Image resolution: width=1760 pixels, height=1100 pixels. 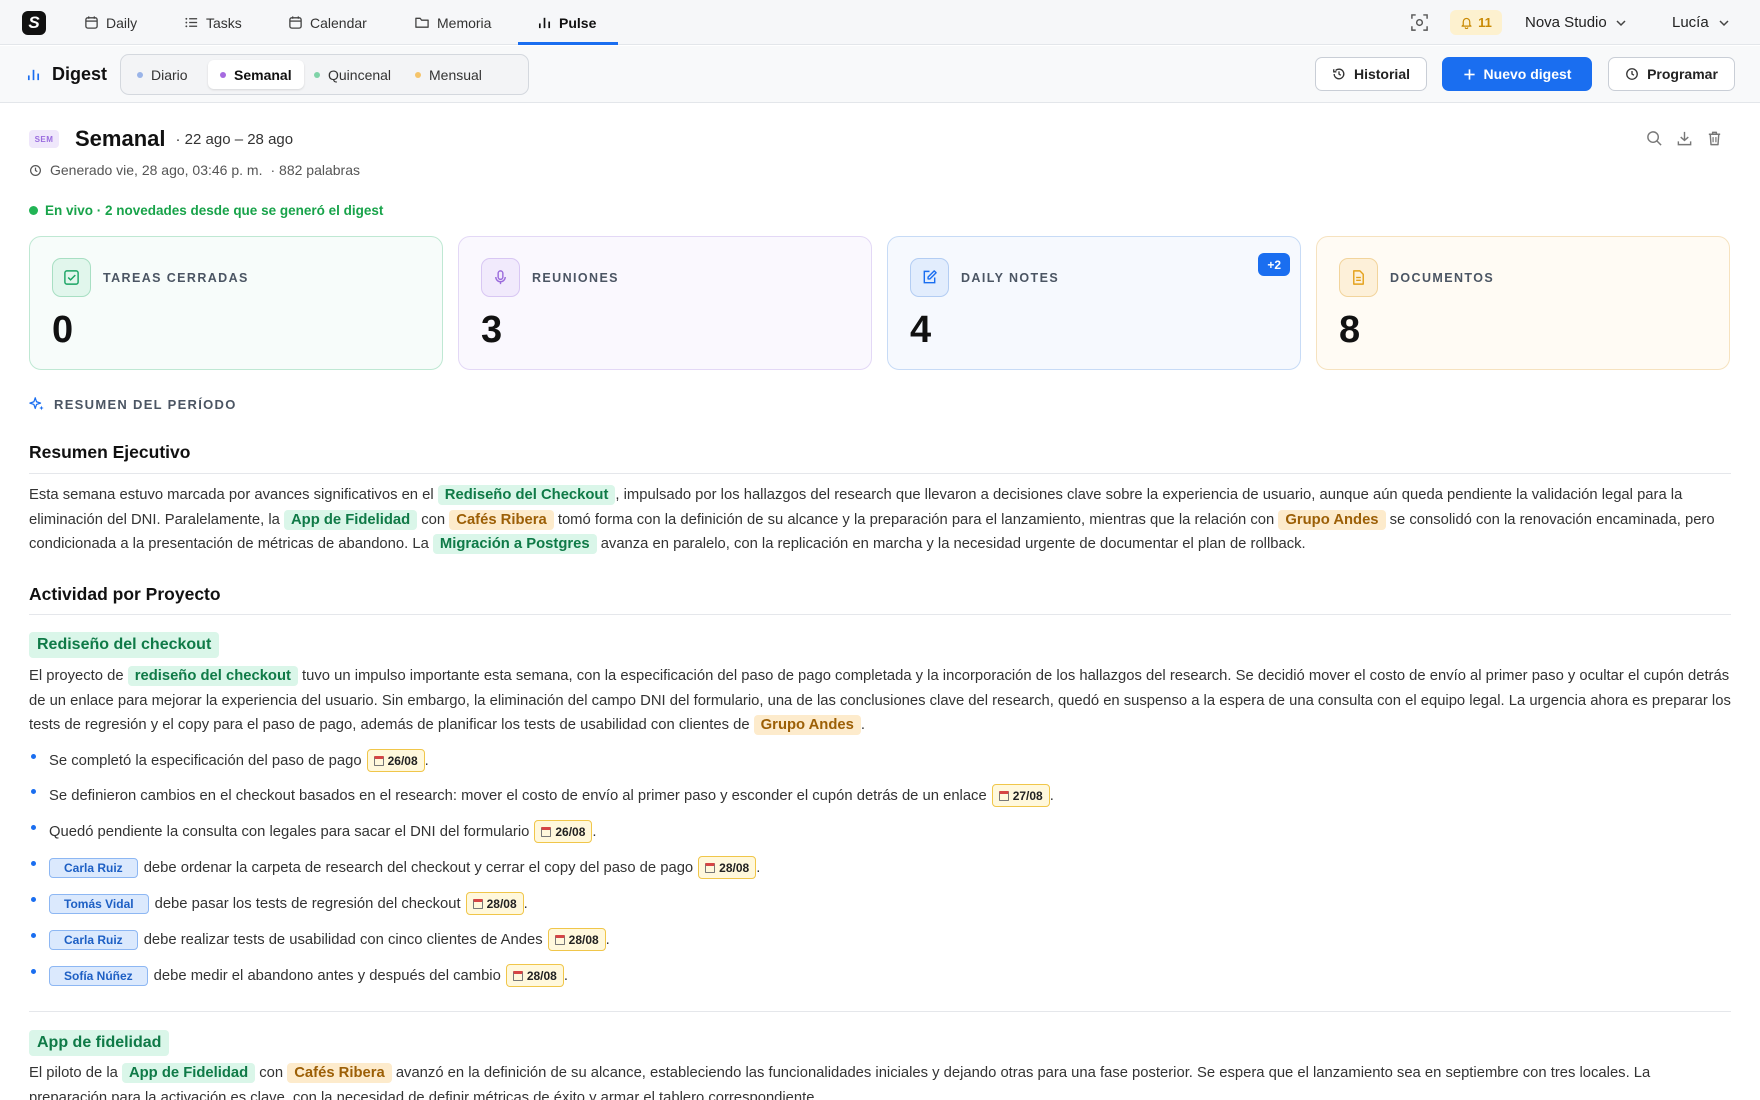 What do you see at coordinates (1654, 138) in the screenshot?
I see `search-icon` at bounding box center [1654, 138].